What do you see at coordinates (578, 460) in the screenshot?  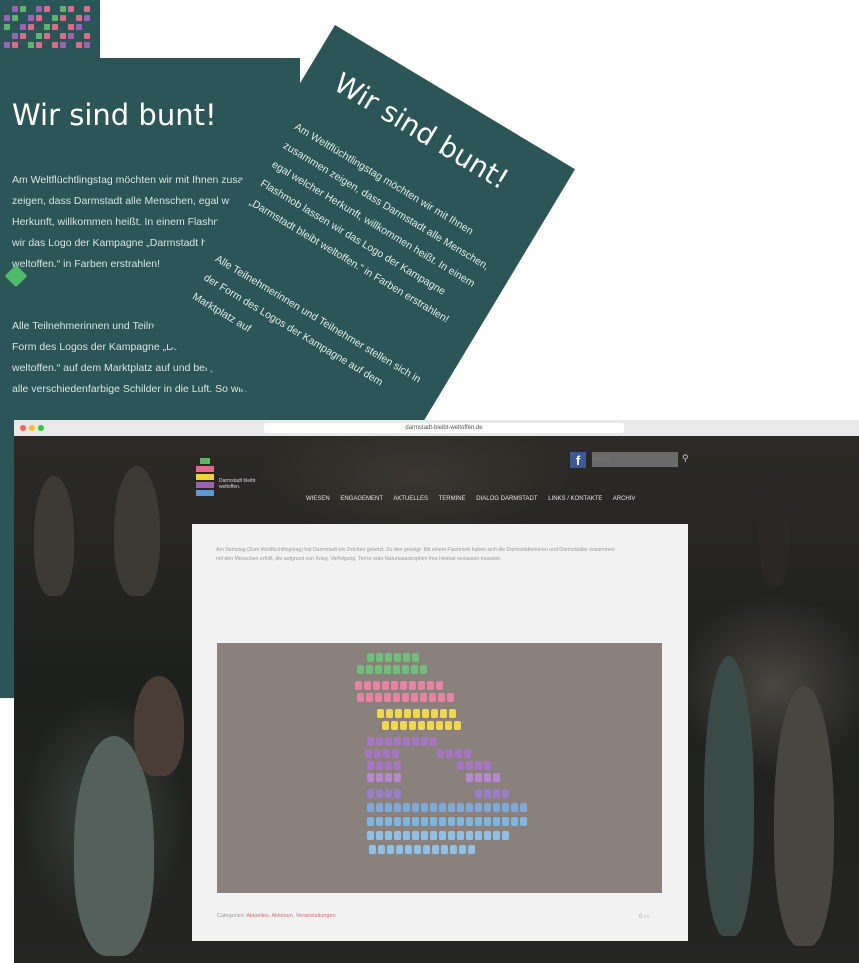 I see `facebook-icon: f` at bounding box center [578, 460].